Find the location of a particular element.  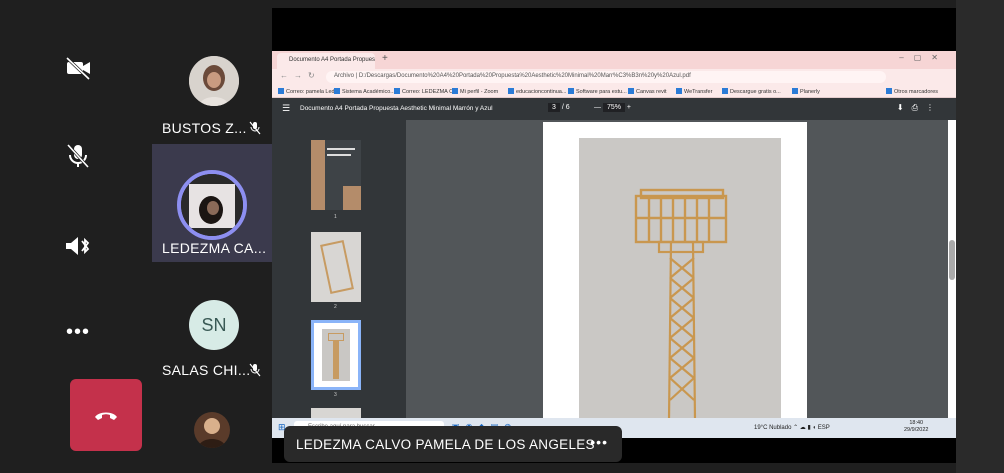

more-options-button: ••• is located at coordinates (78, 332).